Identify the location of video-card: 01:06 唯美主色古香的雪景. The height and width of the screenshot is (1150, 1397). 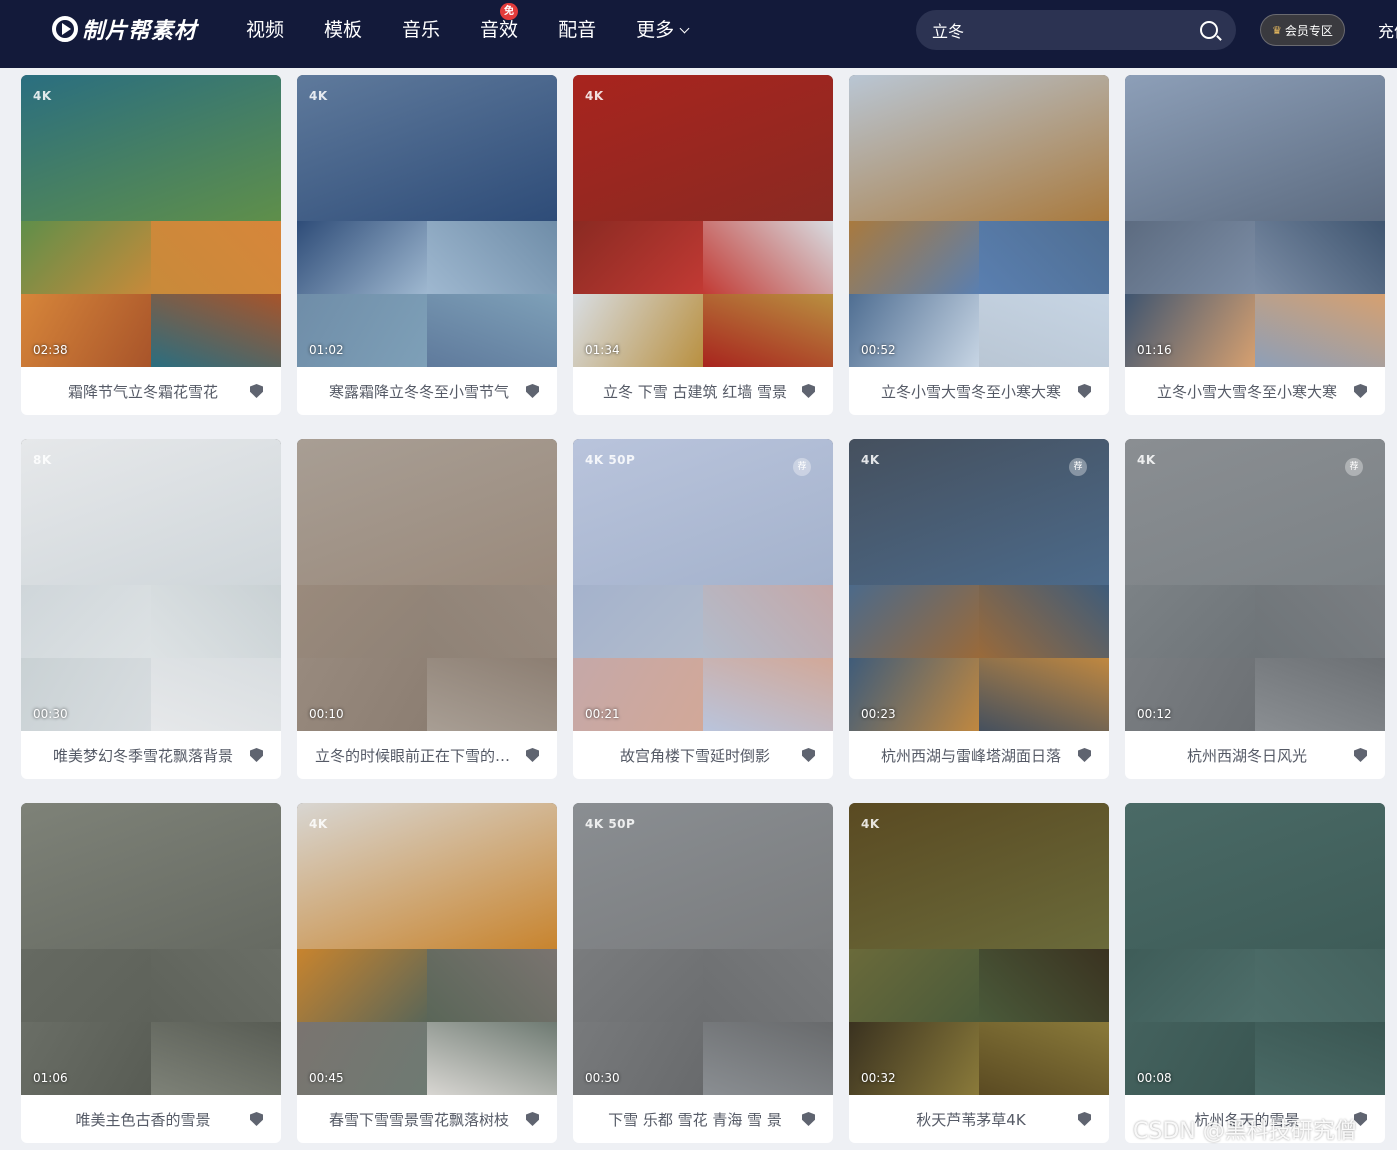
(151, 973).